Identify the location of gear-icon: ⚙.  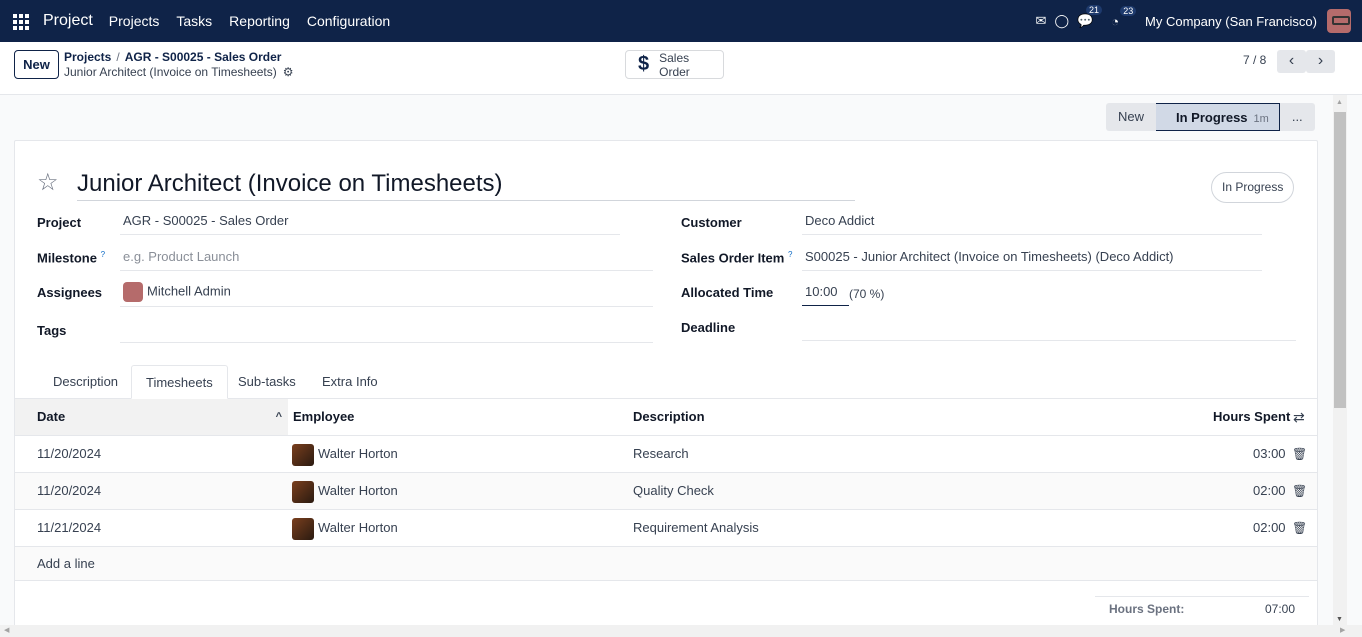
(288, 72).